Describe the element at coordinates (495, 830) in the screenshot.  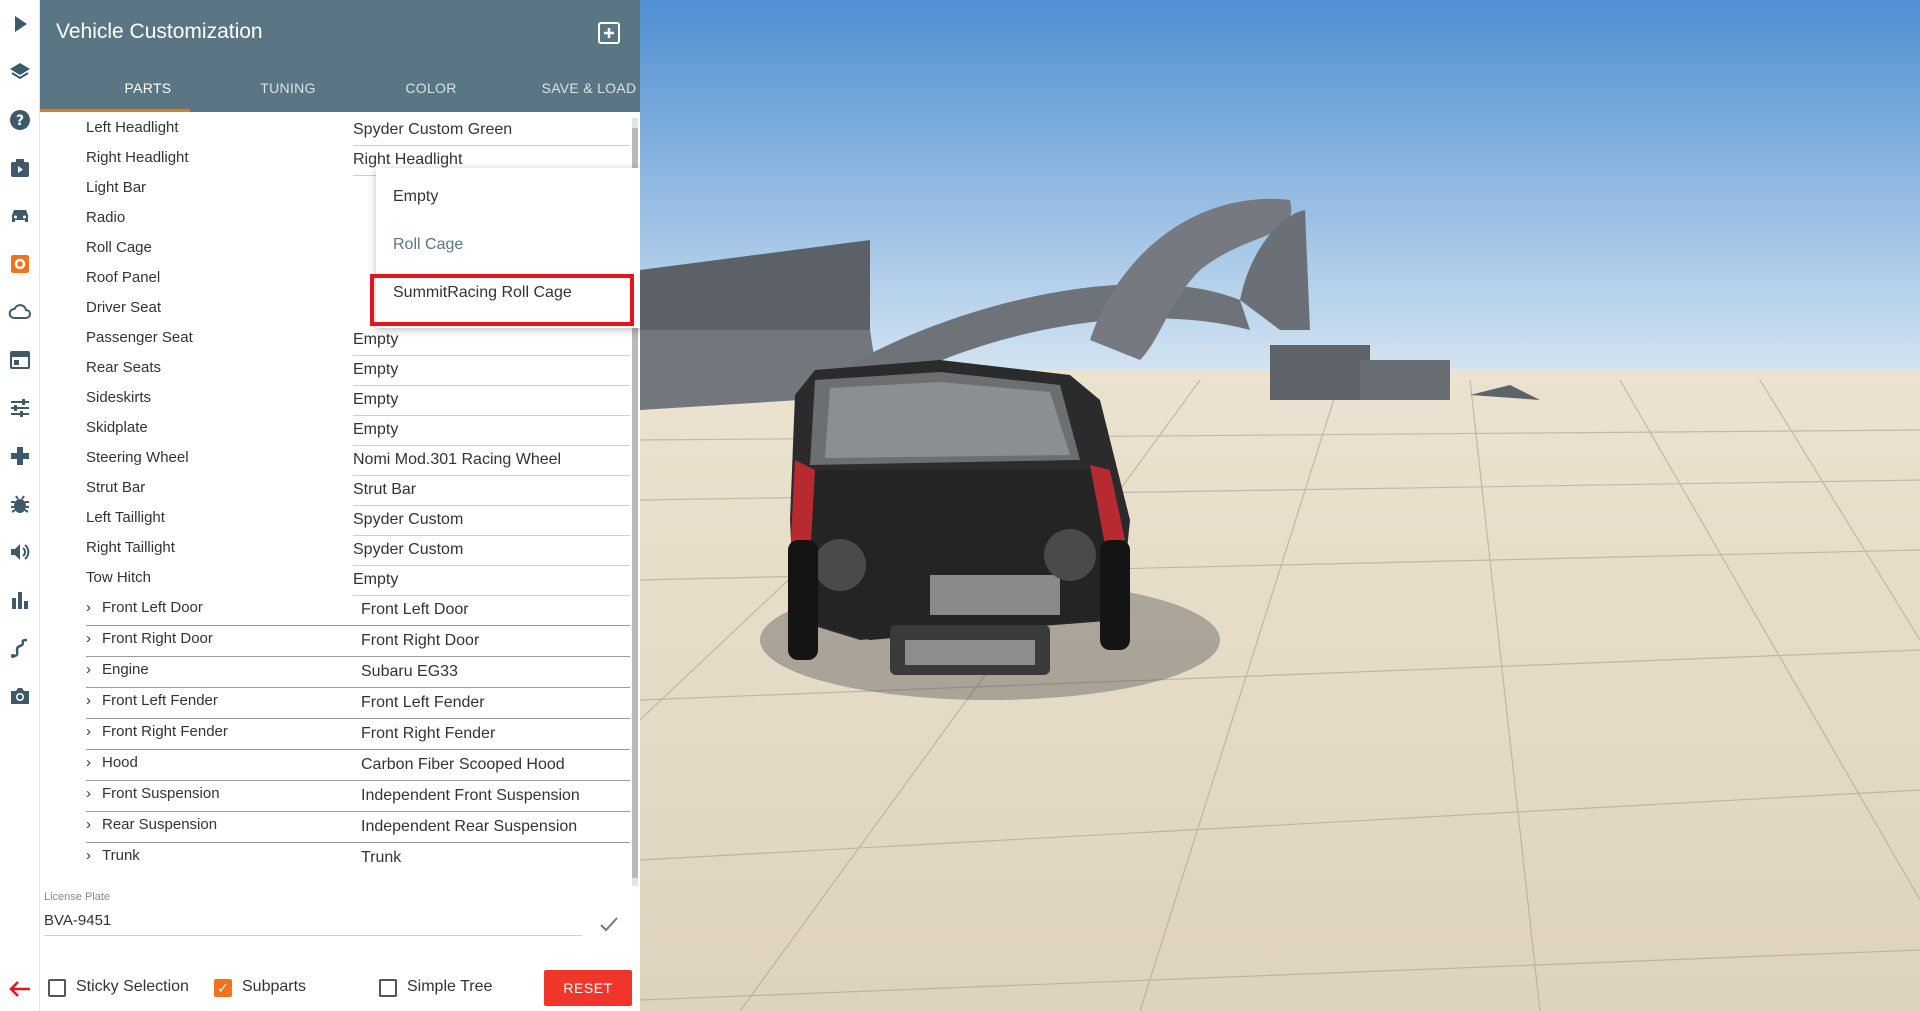
I see `subpart-select: Independent Rear Suspension▼` at that location.